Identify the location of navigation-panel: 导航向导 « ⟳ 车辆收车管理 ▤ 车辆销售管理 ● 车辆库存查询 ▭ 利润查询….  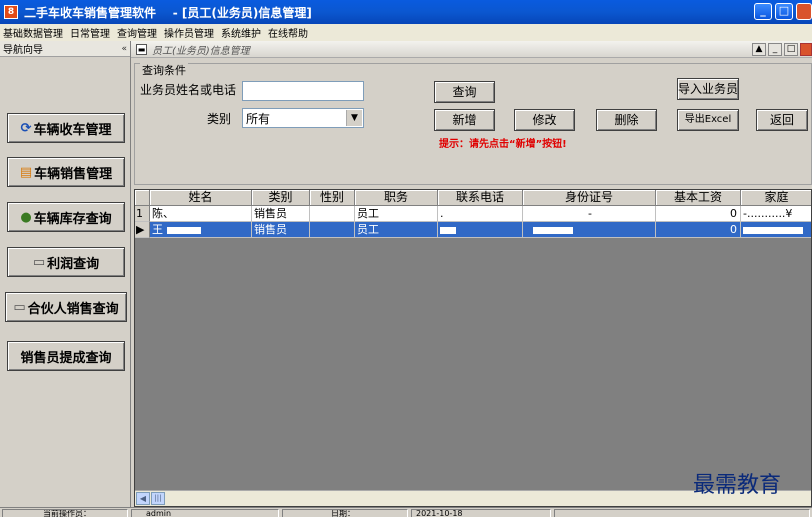
(65, 274).